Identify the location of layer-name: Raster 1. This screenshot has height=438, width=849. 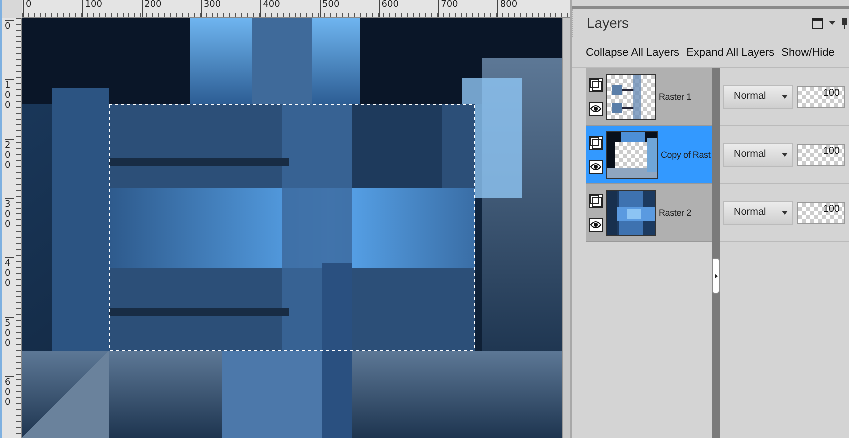
(675, 97).